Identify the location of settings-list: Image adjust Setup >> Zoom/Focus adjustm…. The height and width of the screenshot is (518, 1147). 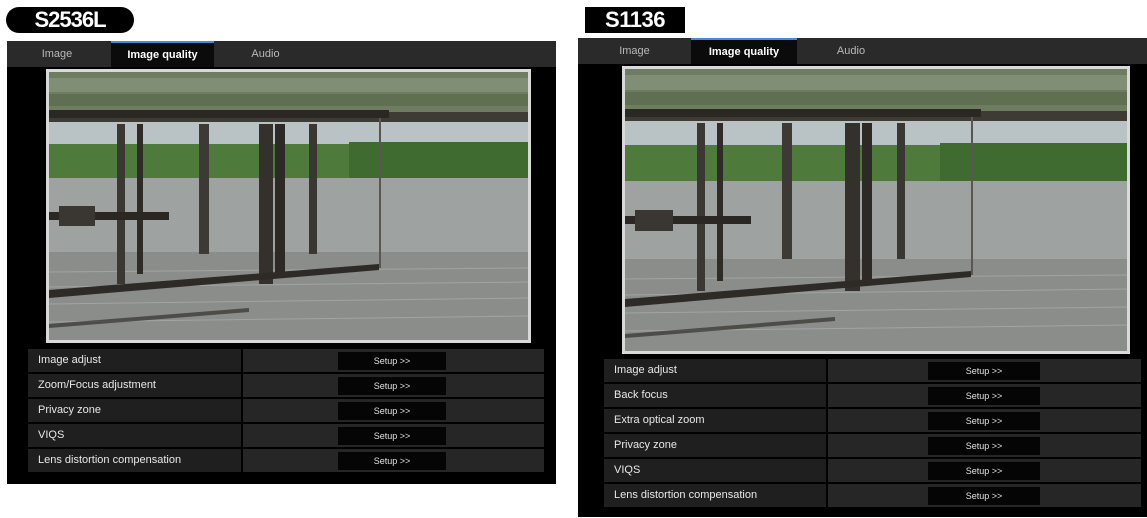
(286, 411).